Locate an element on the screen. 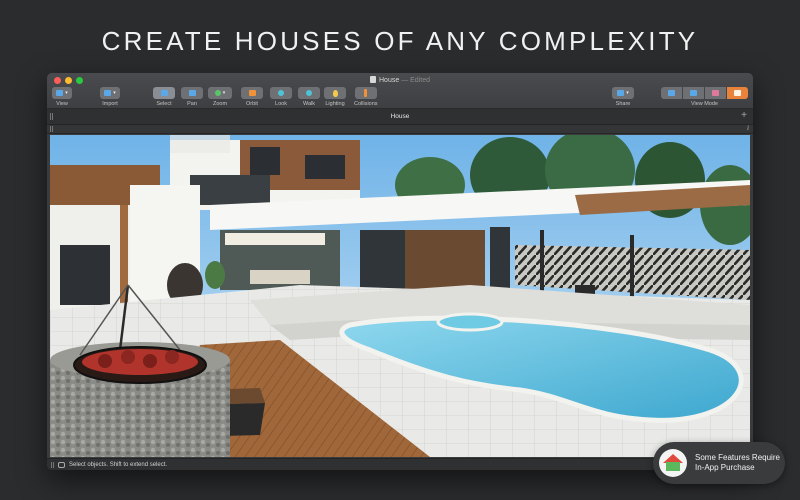  select-tool: Select is located at coordinates (164, 97).